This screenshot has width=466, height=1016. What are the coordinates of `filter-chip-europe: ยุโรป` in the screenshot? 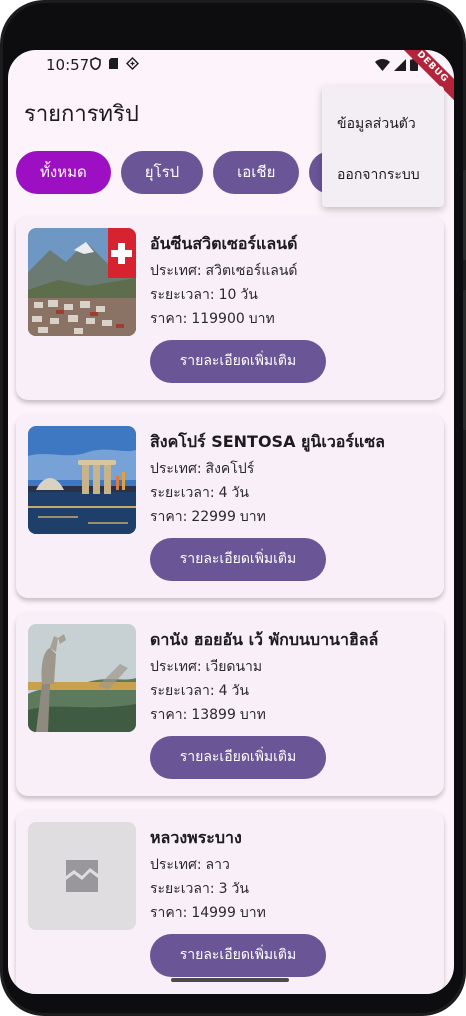 It's located at (162, 172).